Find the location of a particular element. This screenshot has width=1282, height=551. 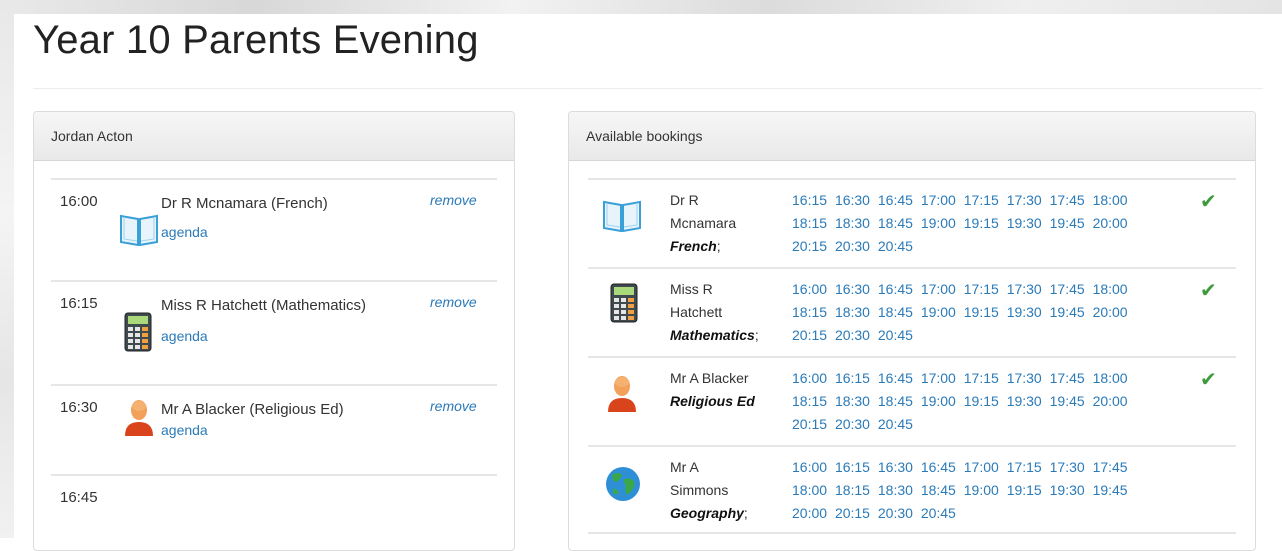

slot-time: 16:00 is located at coordinates (79, 201).